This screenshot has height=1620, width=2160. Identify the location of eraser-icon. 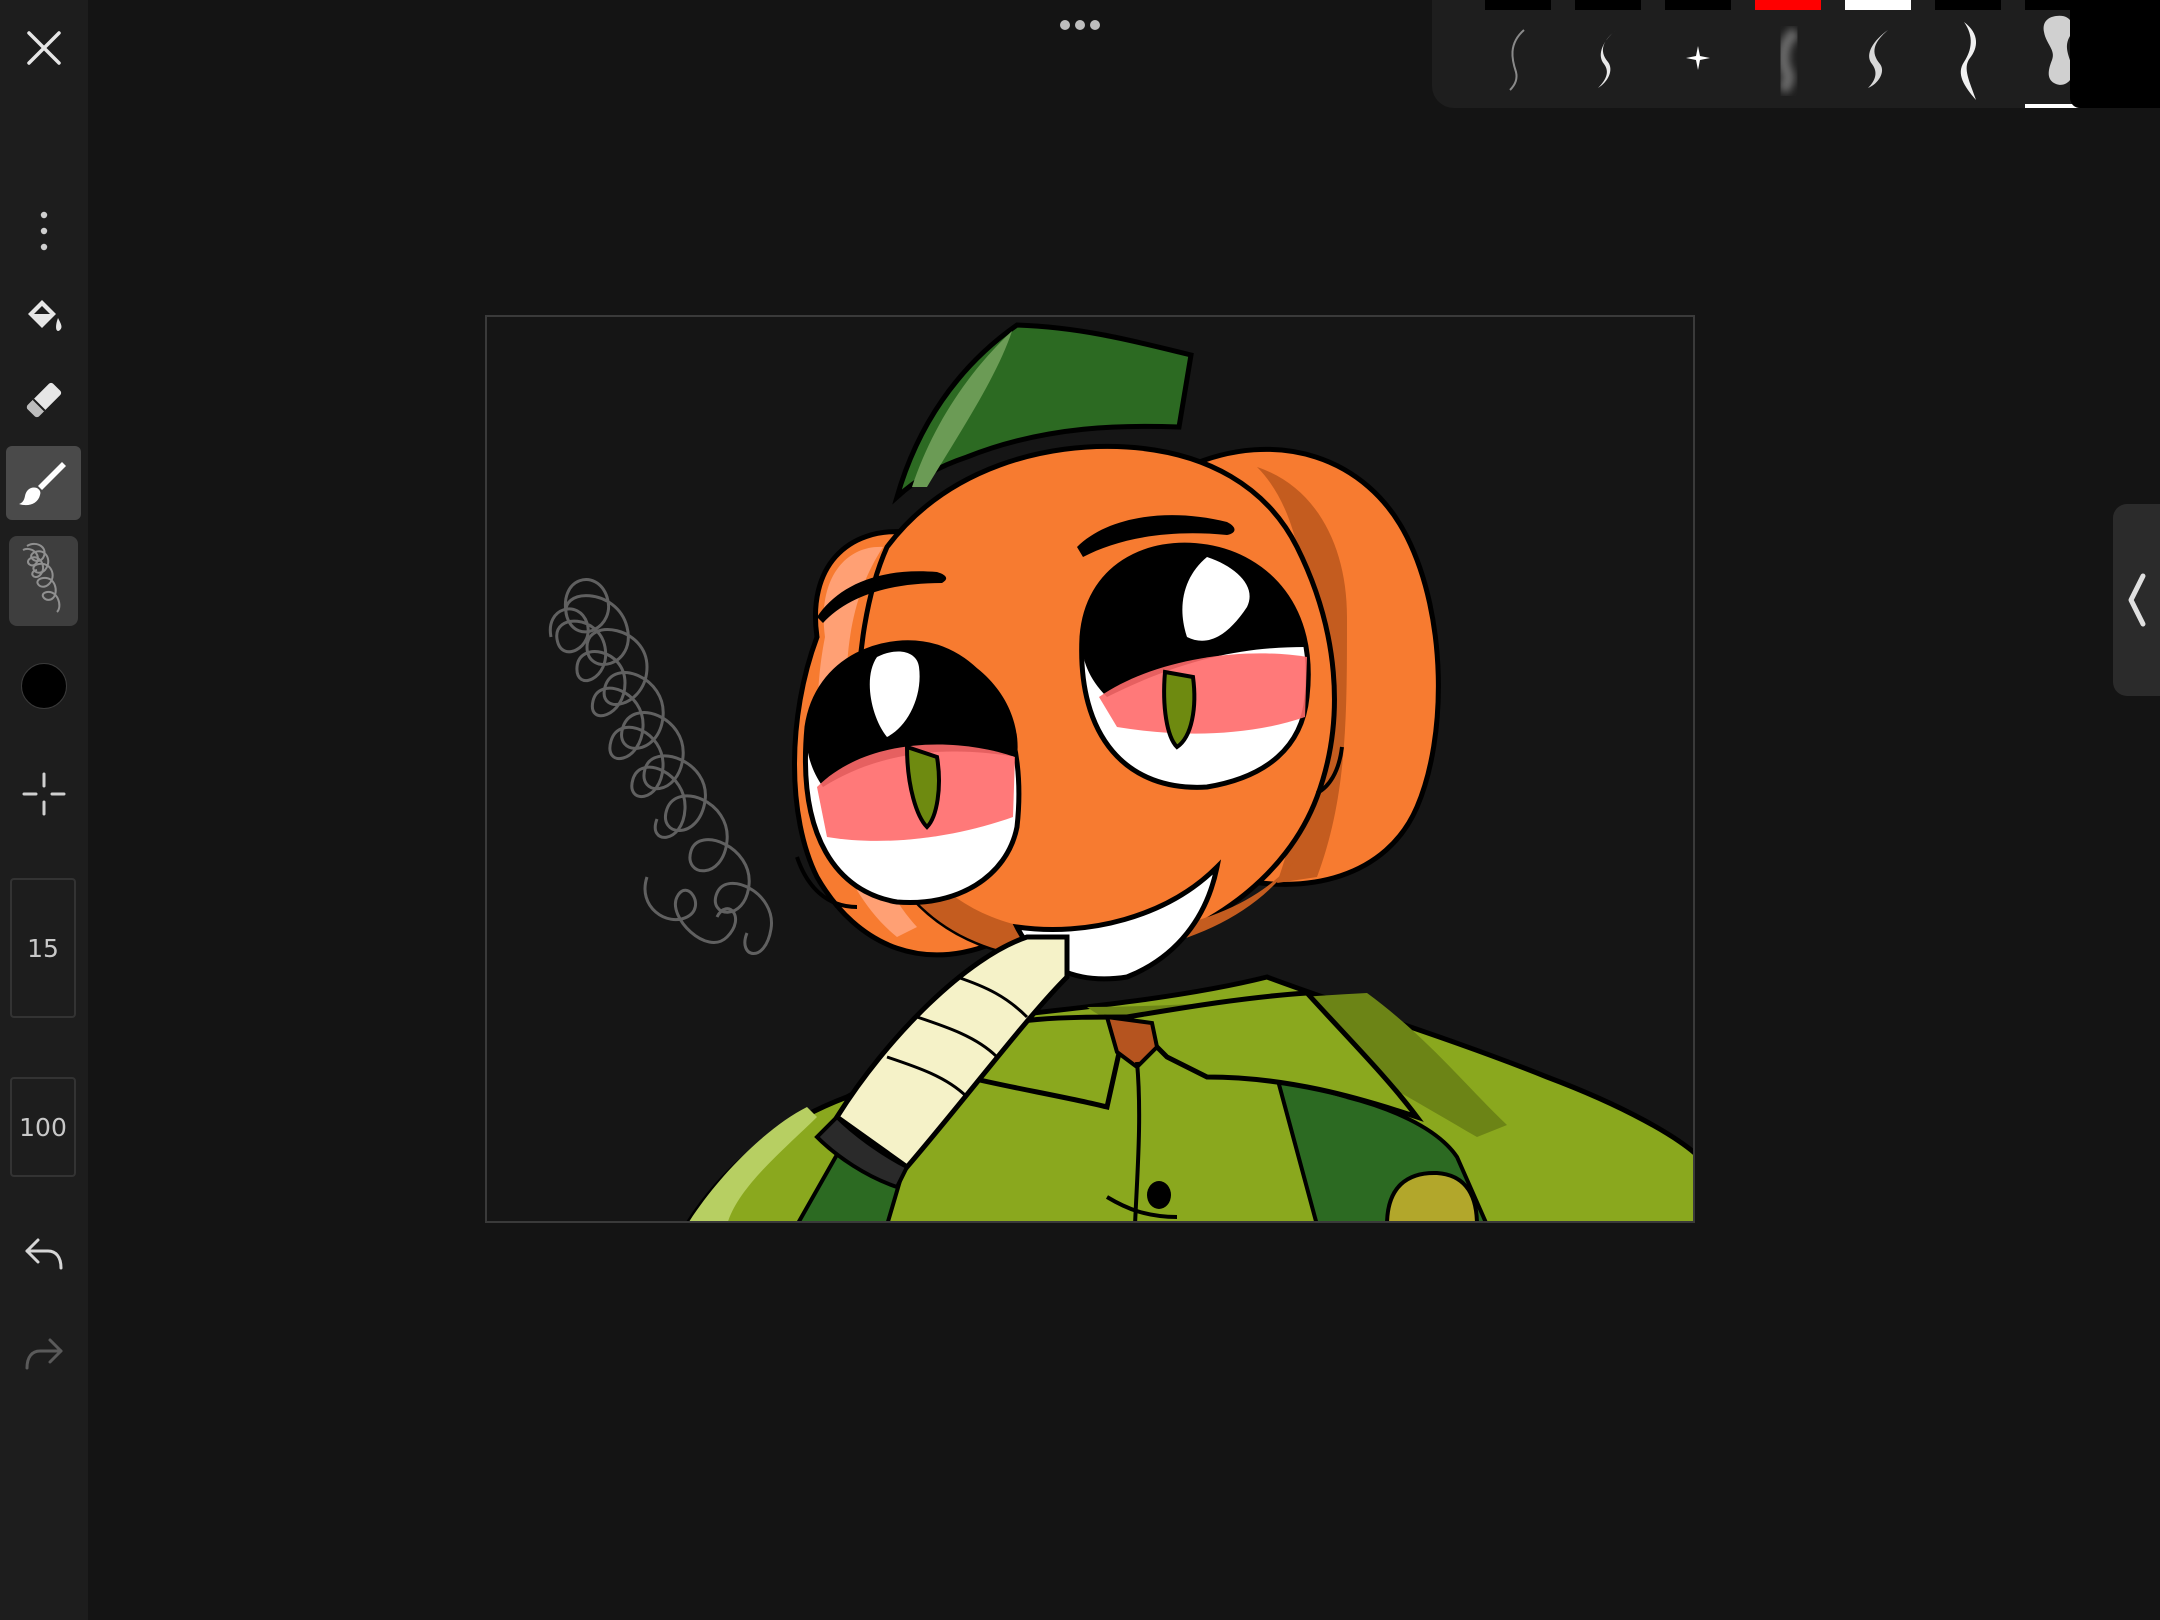
(44, 400).